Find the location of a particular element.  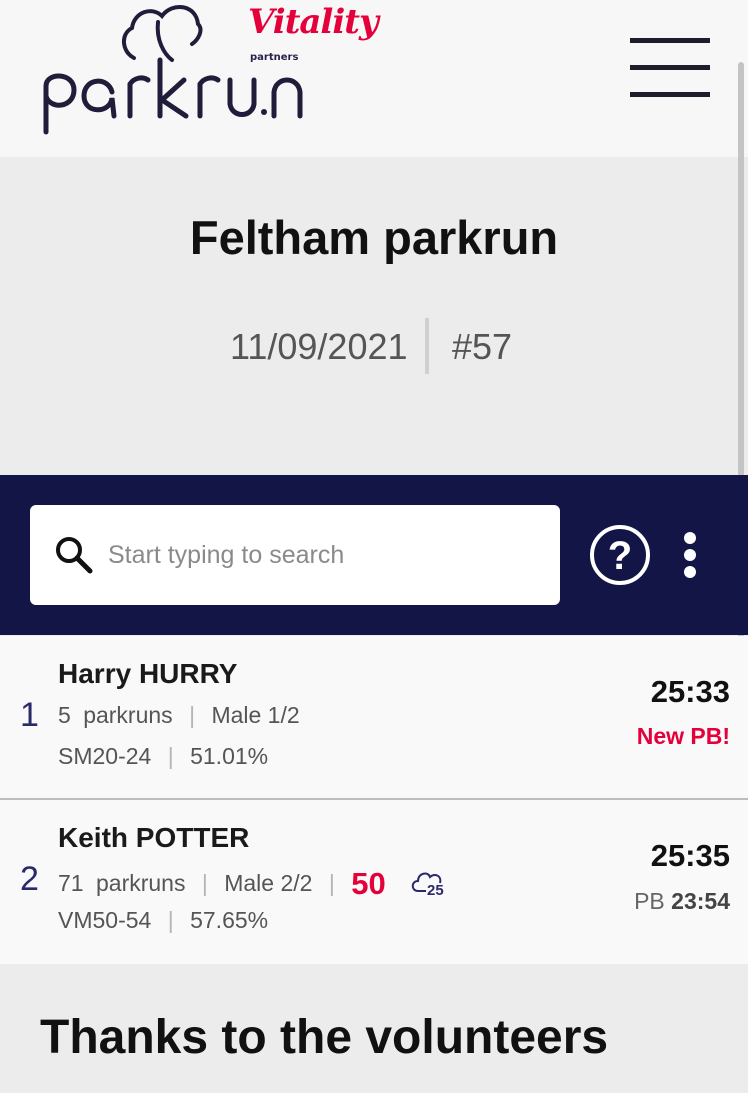

age-grade: 57.65% is located at coordinates (229, 920).